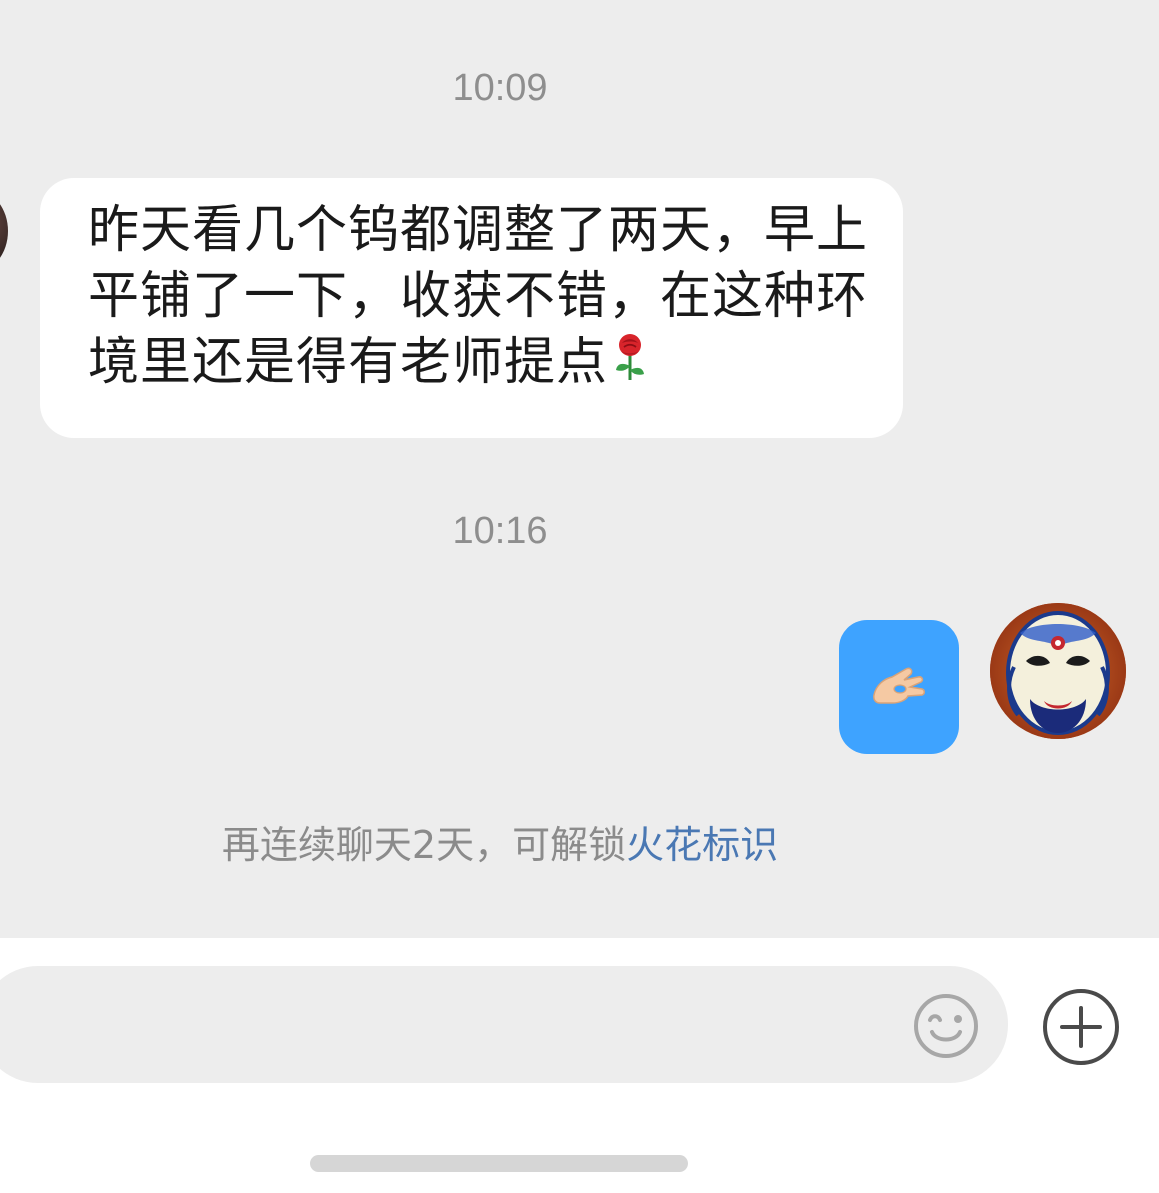 This screenshot has width=1159, height=1193. Describe the element at coordinates (478, 296) in the screenshot. I see `message-text: 昨天看几个钨都调整了两天，早上平铺了一下，收获不错，在这种环境里还是得有老师提点` at that location.